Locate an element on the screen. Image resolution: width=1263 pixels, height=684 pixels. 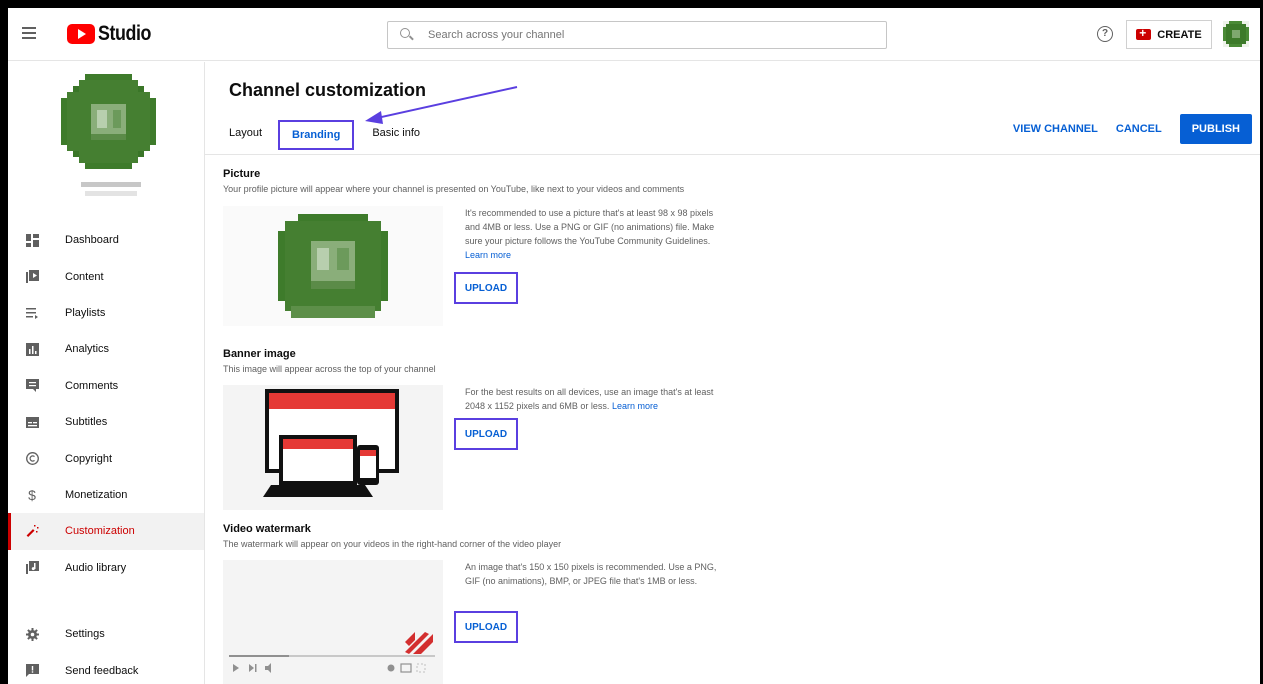
tab-branding: Branding is located at coordinates (316, 135).